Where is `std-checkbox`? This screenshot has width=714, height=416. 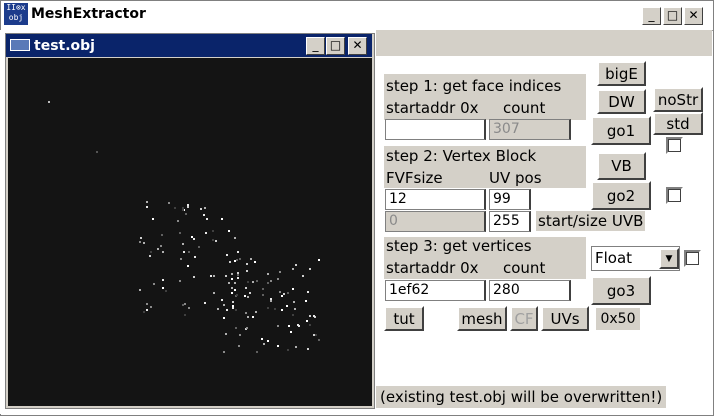
std-checkbox is located at coordinates (674, 145).